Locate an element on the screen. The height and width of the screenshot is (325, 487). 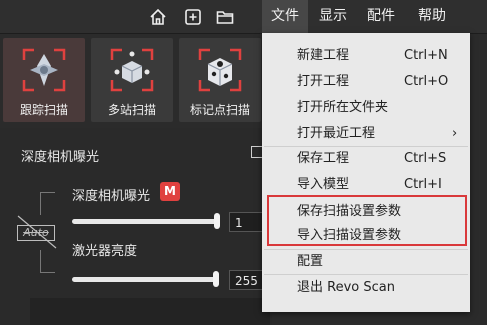
add-icon is located at coordinates (193, 17).